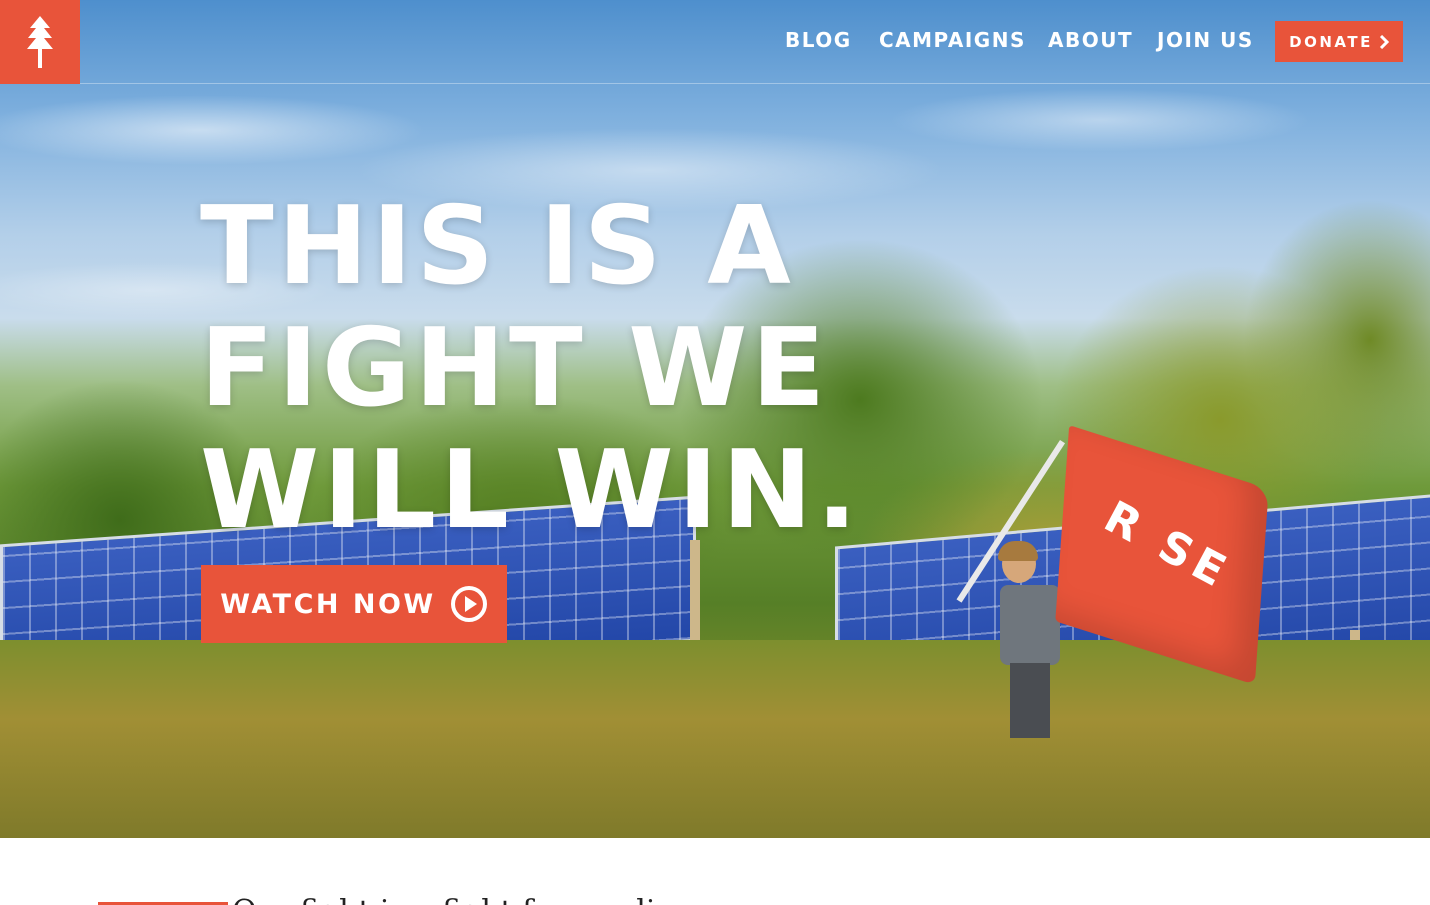  What do you see at coordinates (952, 40) in the screenshot?
I see `nav-campaigns: CAMPAIGNS` at bounding box center [952, 40].